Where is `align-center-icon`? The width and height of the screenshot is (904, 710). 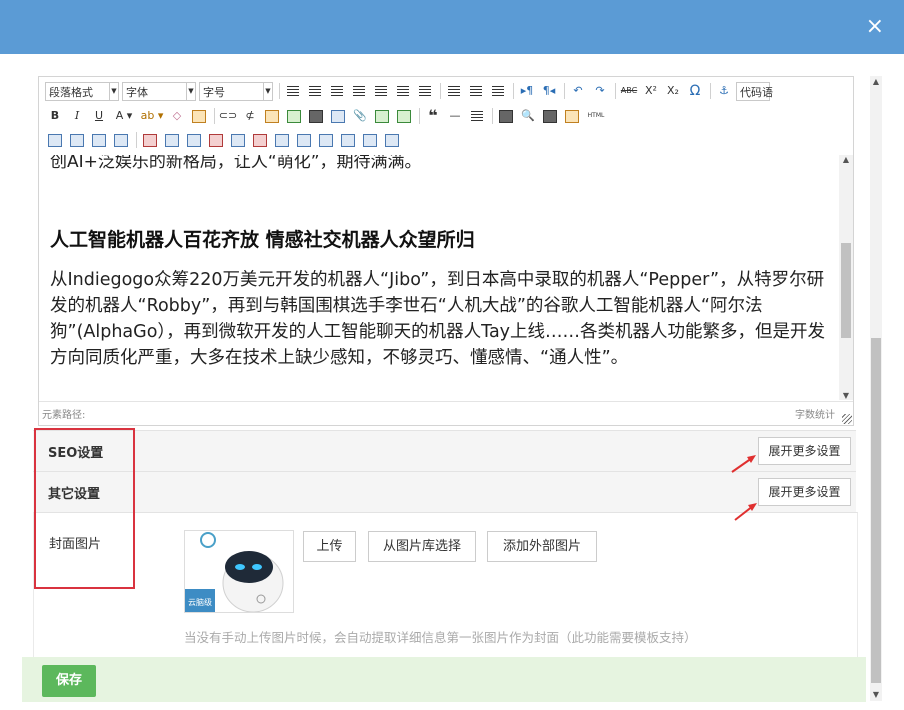 align-center-icon is located at coordinates (381, 91).